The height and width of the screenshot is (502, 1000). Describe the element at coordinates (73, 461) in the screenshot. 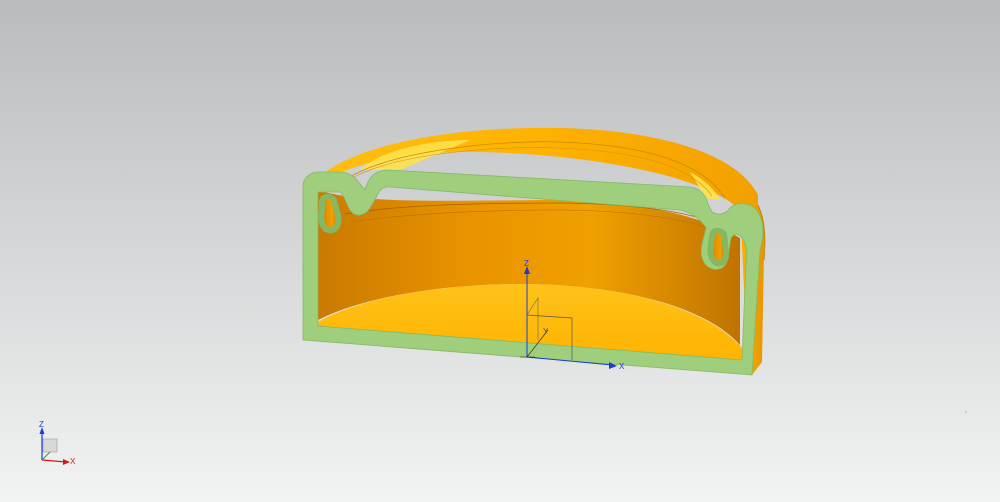

I see `view-triad-x-label: X` at that location.